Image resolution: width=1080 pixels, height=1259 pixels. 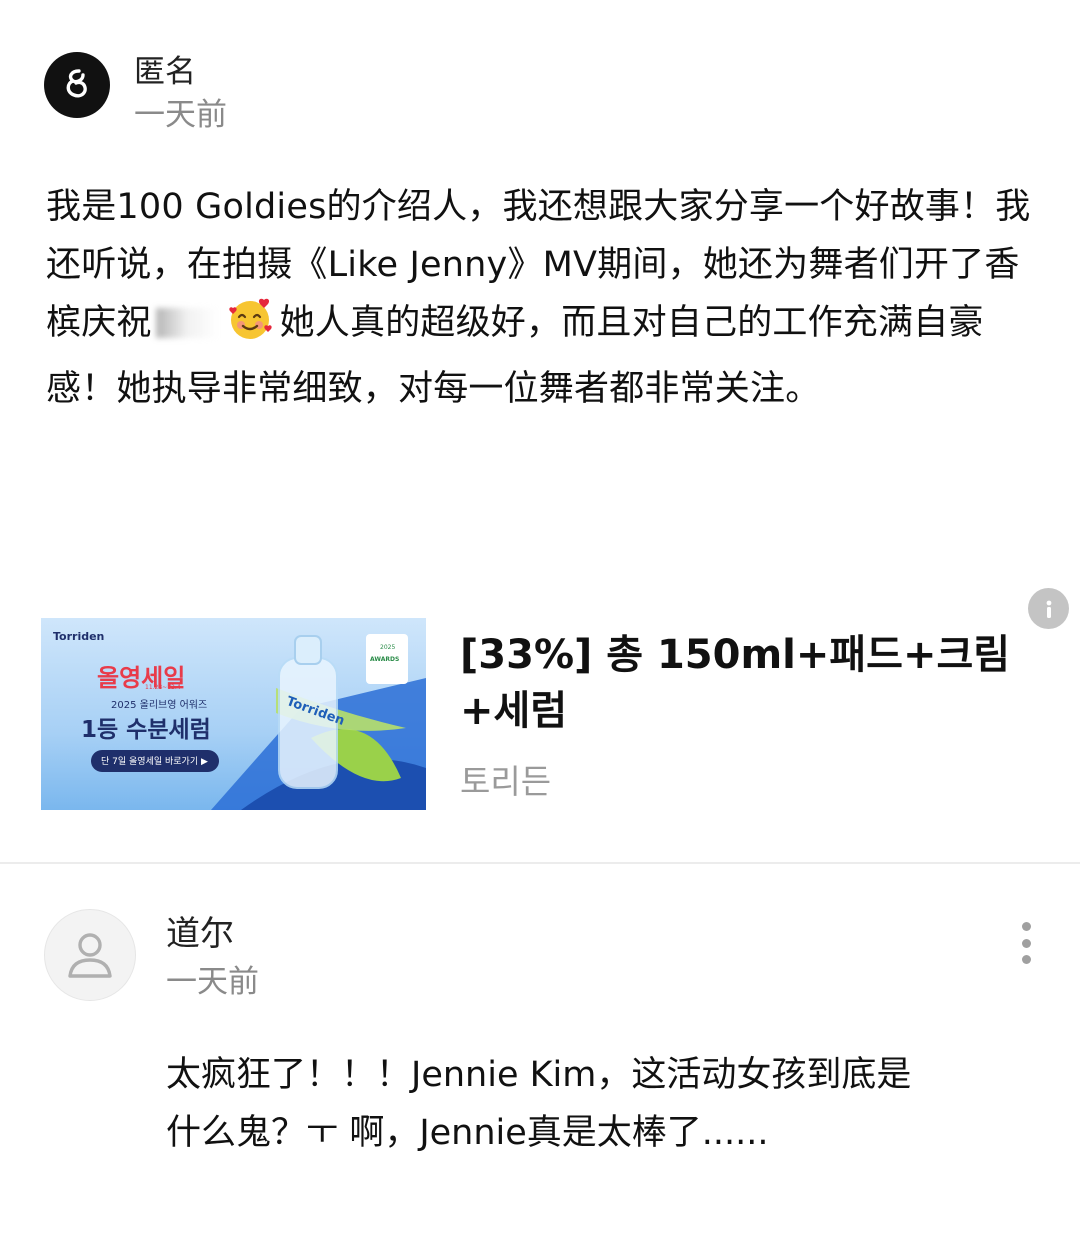 I want to click on comment-avatar, so click(x=90, y=955).